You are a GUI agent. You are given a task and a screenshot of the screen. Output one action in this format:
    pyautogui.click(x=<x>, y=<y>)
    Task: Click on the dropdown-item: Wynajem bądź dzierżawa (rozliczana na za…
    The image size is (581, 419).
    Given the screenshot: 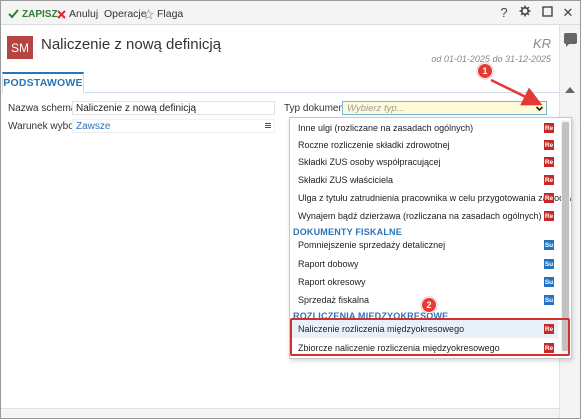 What is the action you would take?
    pyautogui.click(x=424, y=216)
    